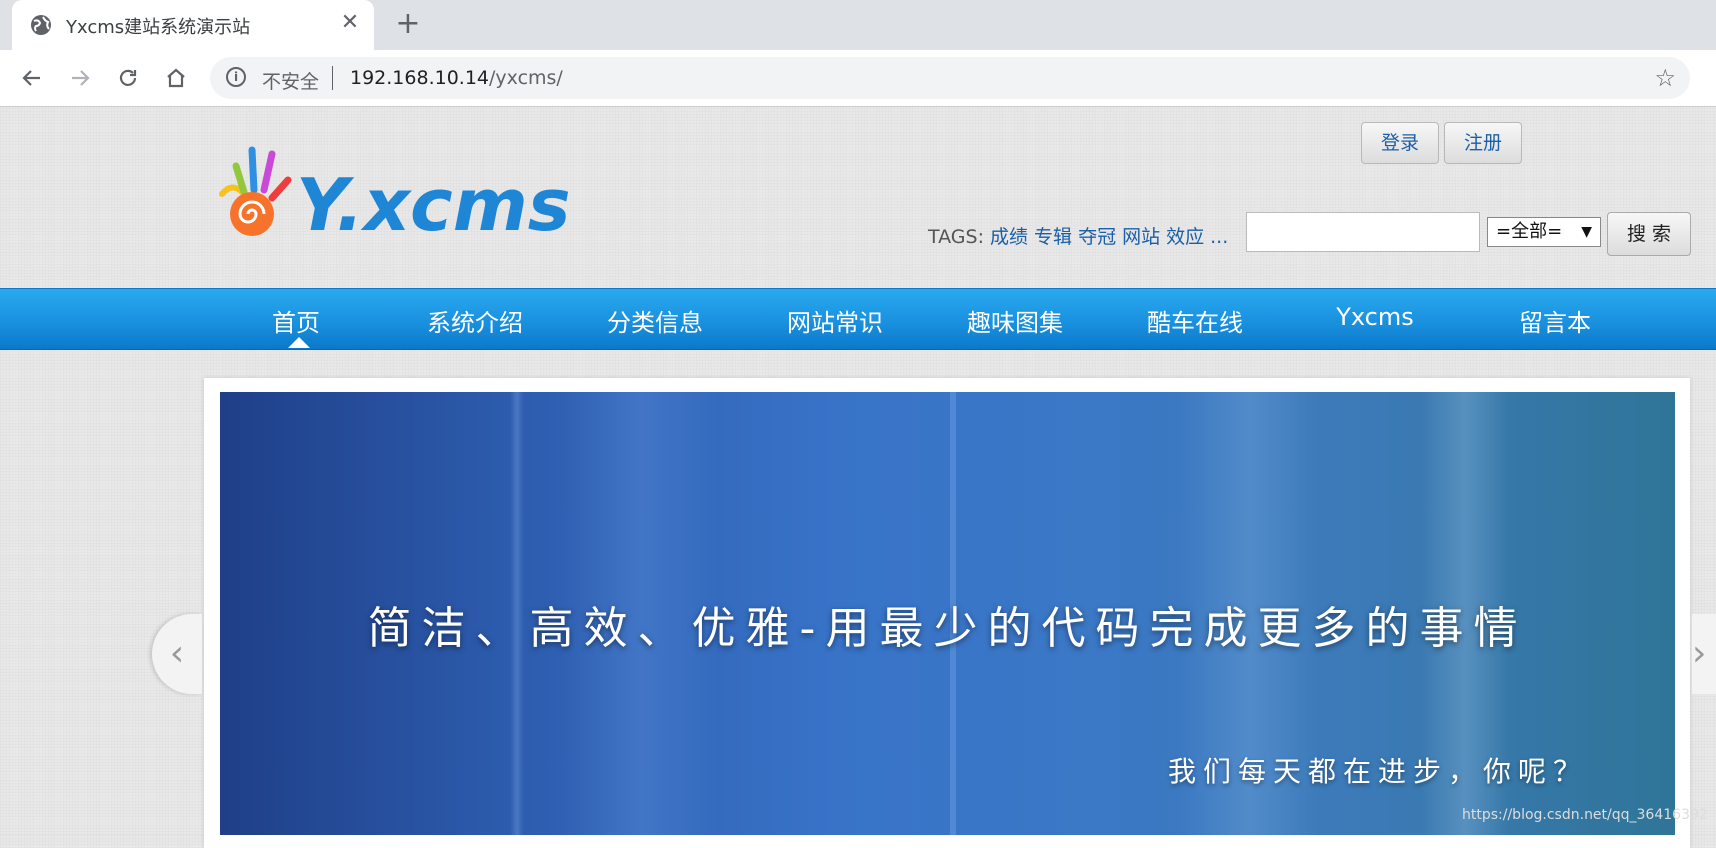 The height and width of the screenshot is (848, 1716). What do you see at coordinates (1400, 143) in the screenshot?
I see `login-button: 登录` at bounding box center [1400, 143].